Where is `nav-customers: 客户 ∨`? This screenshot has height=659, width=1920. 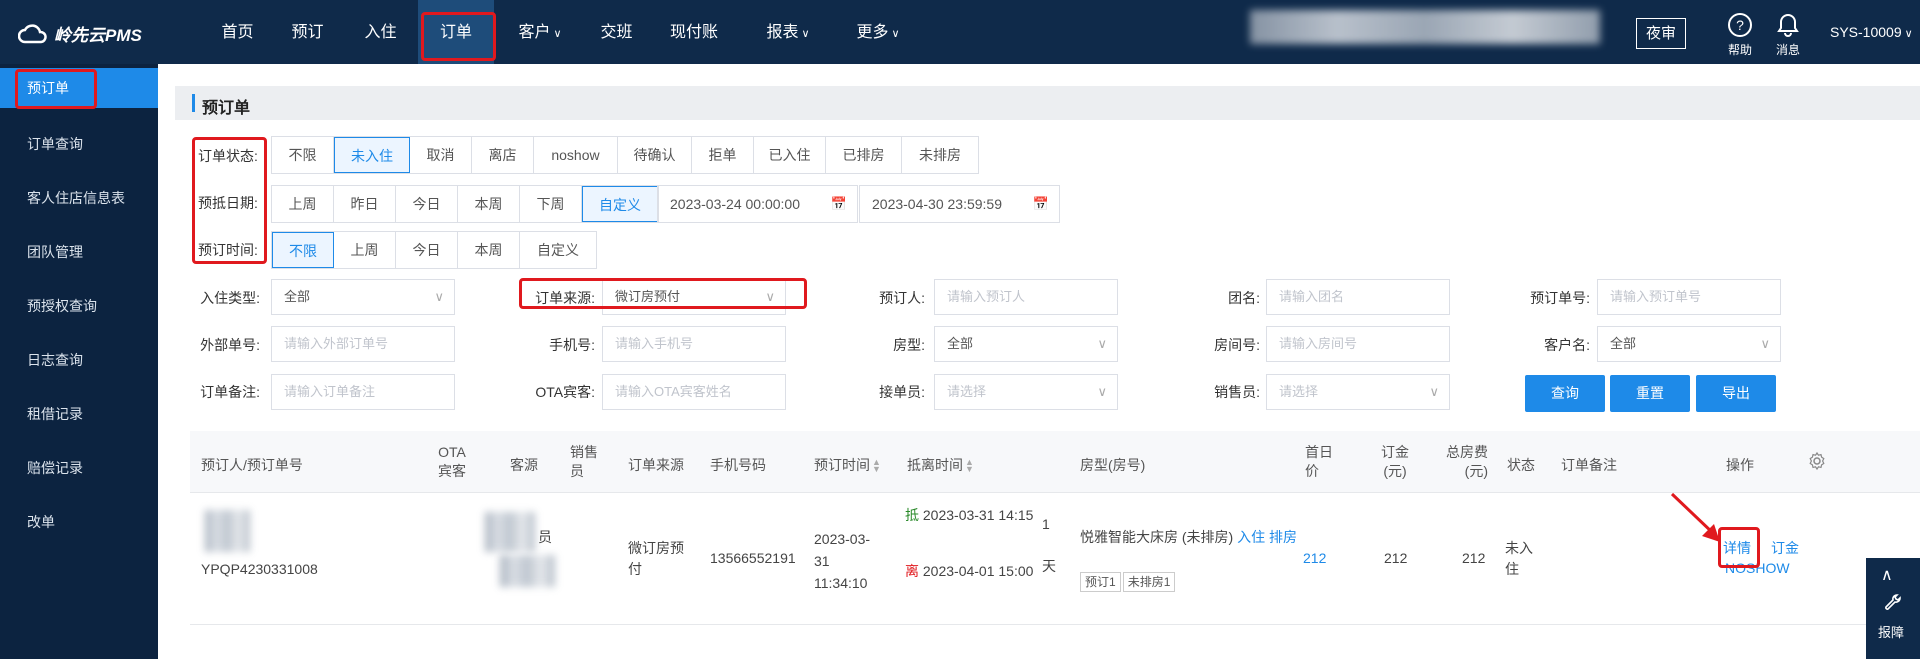 nav-customers: 客户 ∨ is located at coordinates (540, 32).